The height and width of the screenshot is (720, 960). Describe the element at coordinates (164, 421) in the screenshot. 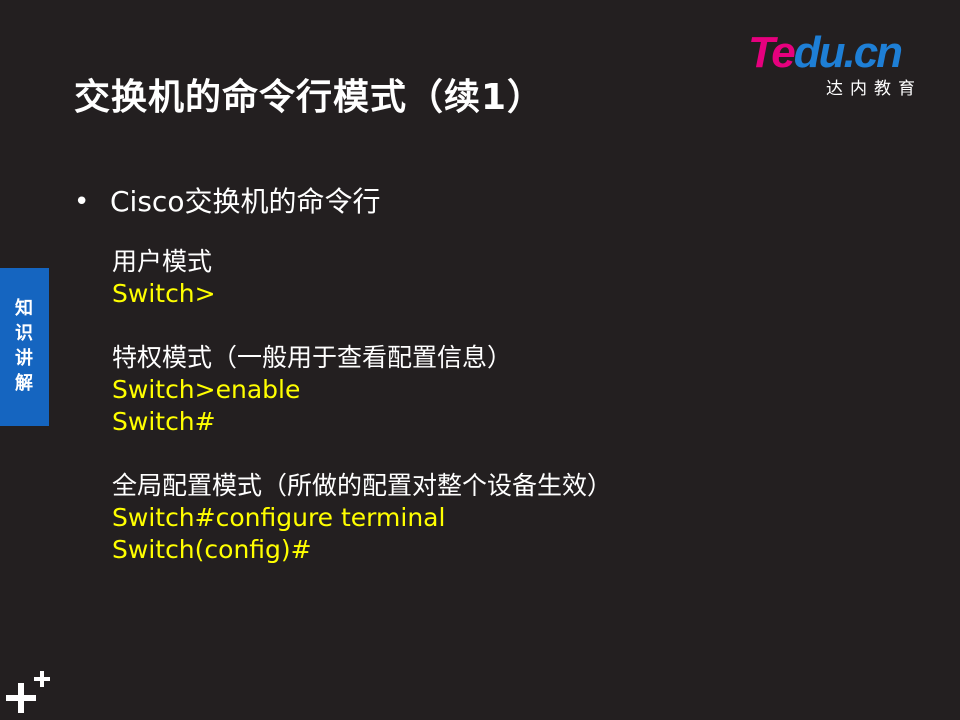

I see `privileged-mode-prompt: Switch#` at that location.